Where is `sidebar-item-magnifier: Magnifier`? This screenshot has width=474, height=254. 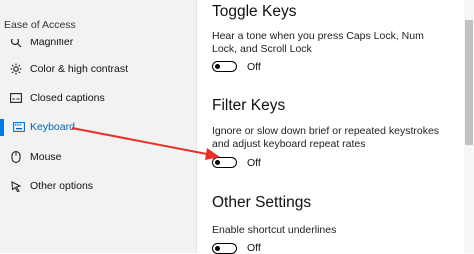 sidebar-item-magnifier: Magnifier is located at coordinates (98, 45).